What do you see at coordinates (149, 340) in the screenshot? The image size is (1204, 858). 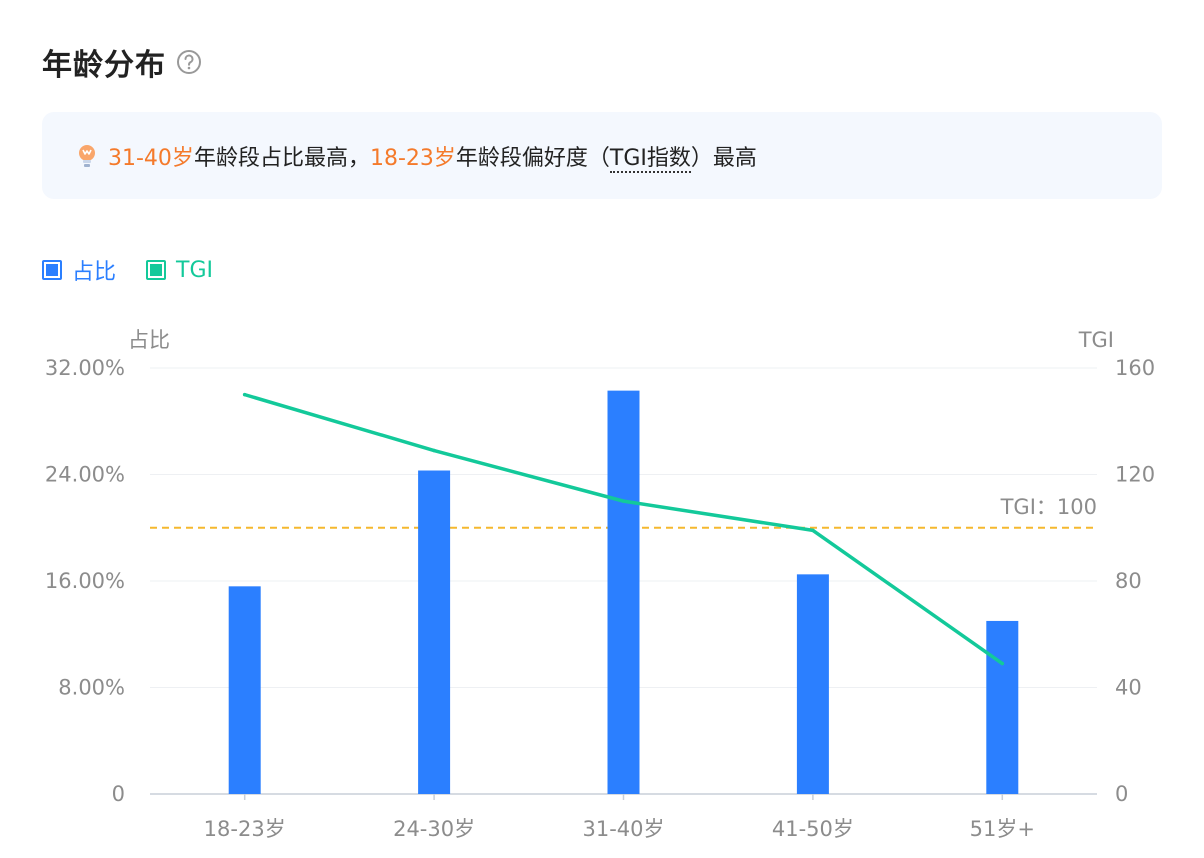 I see `left-axis-title: 占比` at bounding box center [149, 340].